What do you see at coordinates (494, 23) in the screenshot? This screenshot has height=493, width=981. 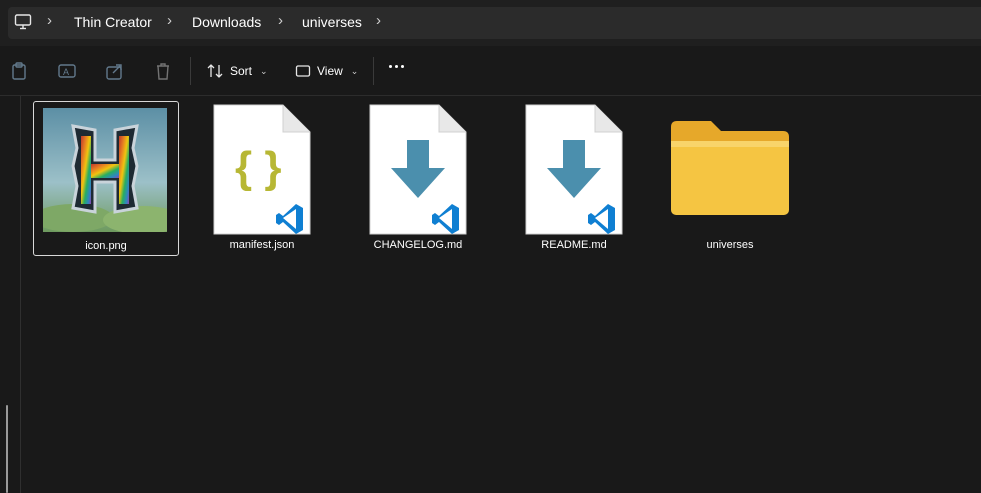 I see `breadcrumb` at bounding box center [494, 23].